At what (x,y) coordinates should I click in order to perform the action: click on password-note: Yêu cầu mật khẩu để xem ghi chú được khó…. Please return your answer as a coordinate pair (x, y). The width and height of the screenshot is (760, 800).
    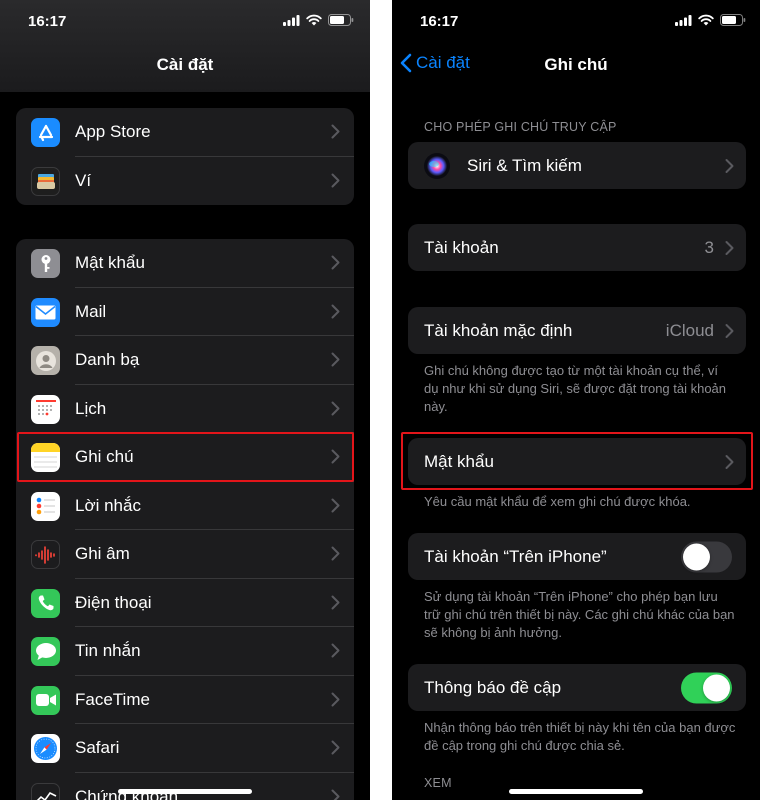
    Looking at the image, I should click on (557, 501).